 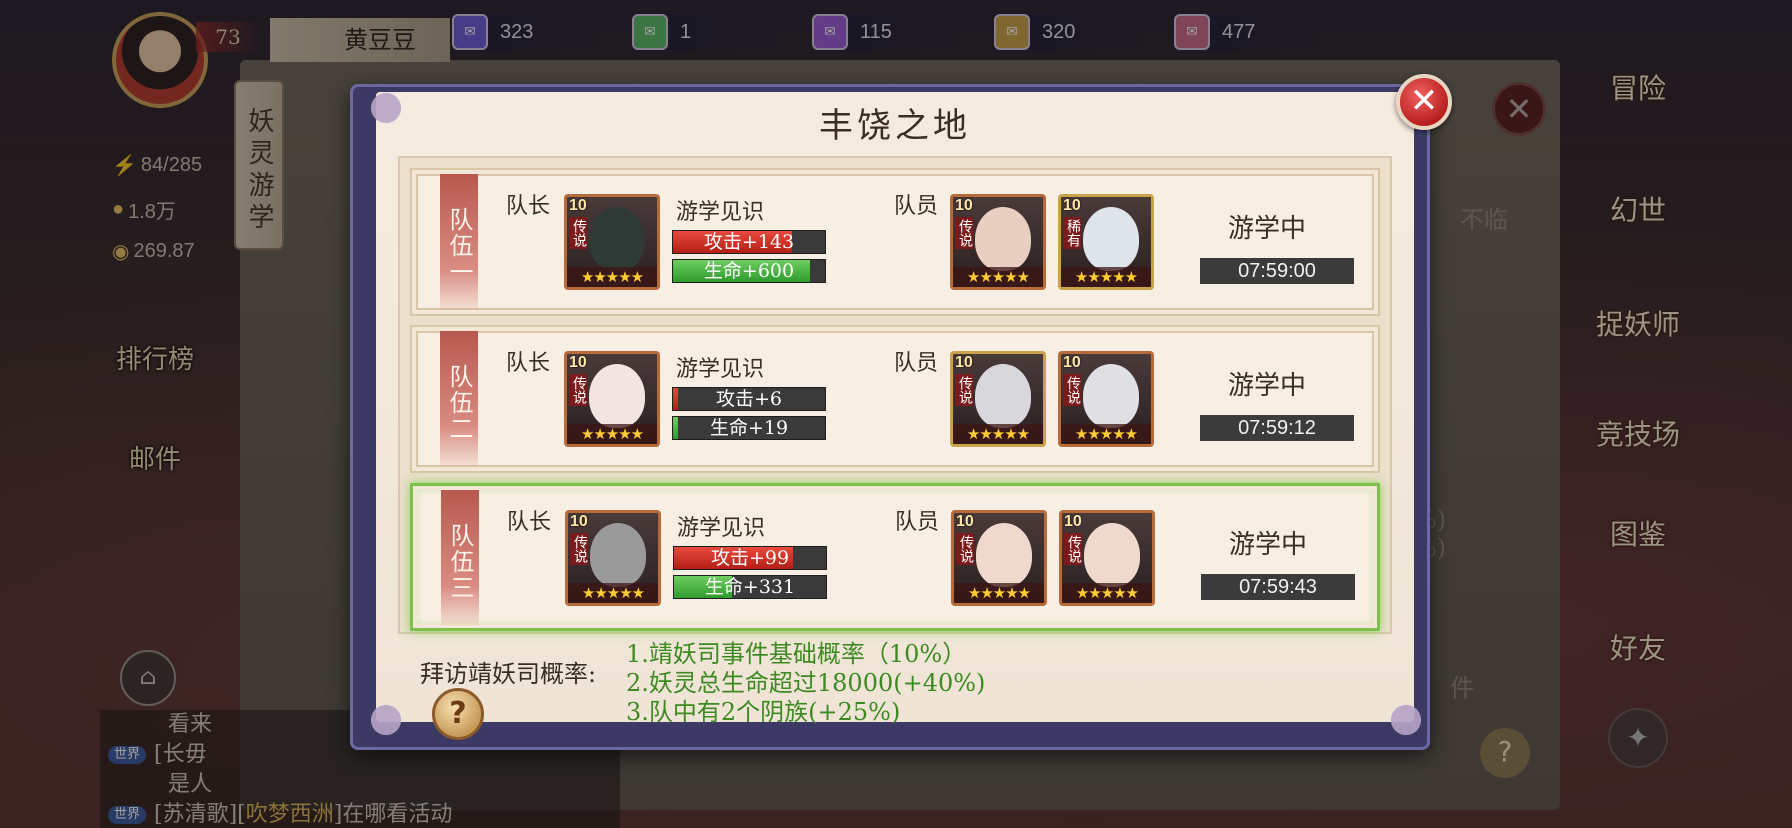 I want to click on attack-value: 攻击+99, so click(x=750, y=558).